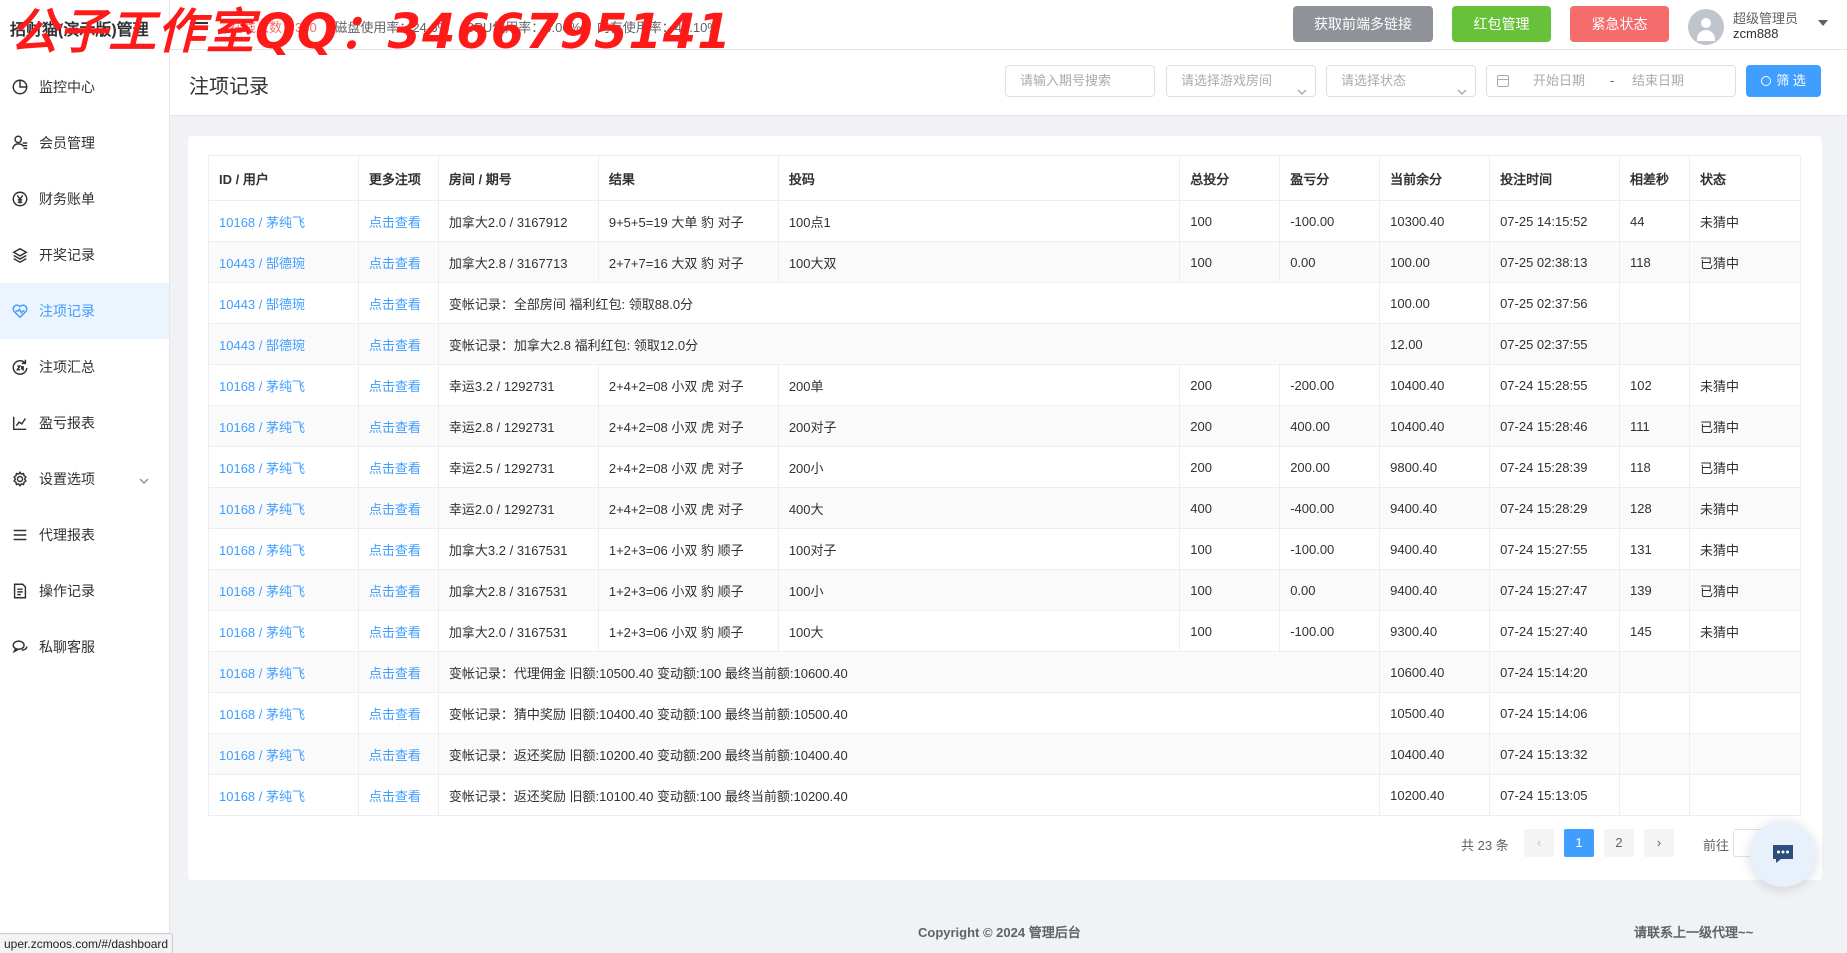 The image size is (1847, 953). What do you see at coordinates (518, 467) in the screenshot?
I see `room-cell: 幸运2.5 / 1292731` at bounding box center [518, 467].